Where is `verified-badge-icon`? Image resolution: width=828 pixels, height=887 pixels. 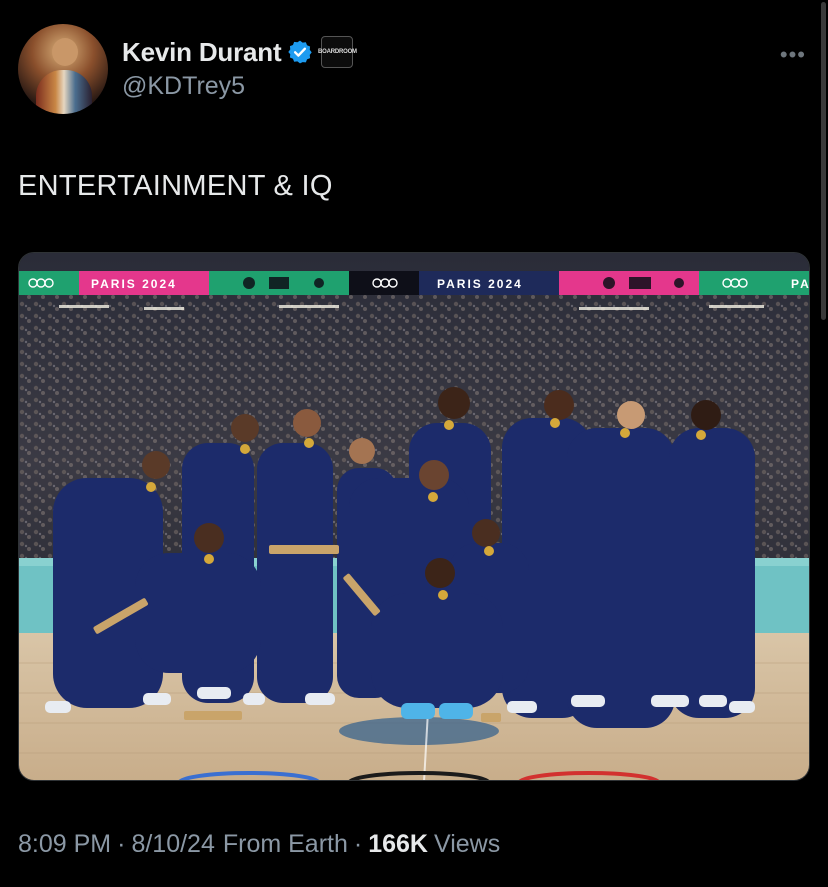
verified-badge-icon is located at coordinates (300, 52).